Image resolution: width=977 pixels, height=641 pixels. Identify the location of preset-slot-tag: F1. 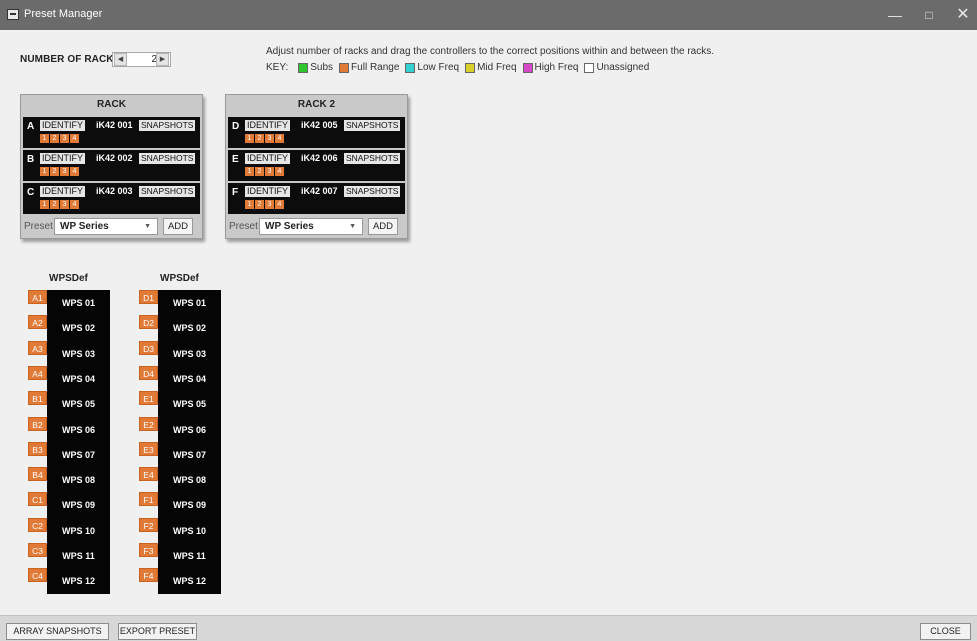
(148, 499).